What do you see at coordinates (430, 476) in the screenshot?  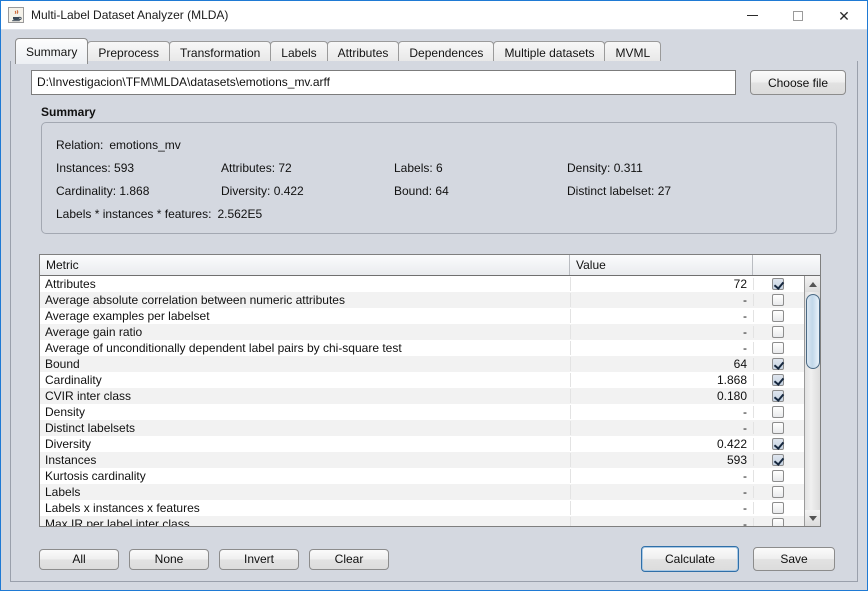 I see `table-row: Kurtosis cardinality -` at bounding box center [430, 476].